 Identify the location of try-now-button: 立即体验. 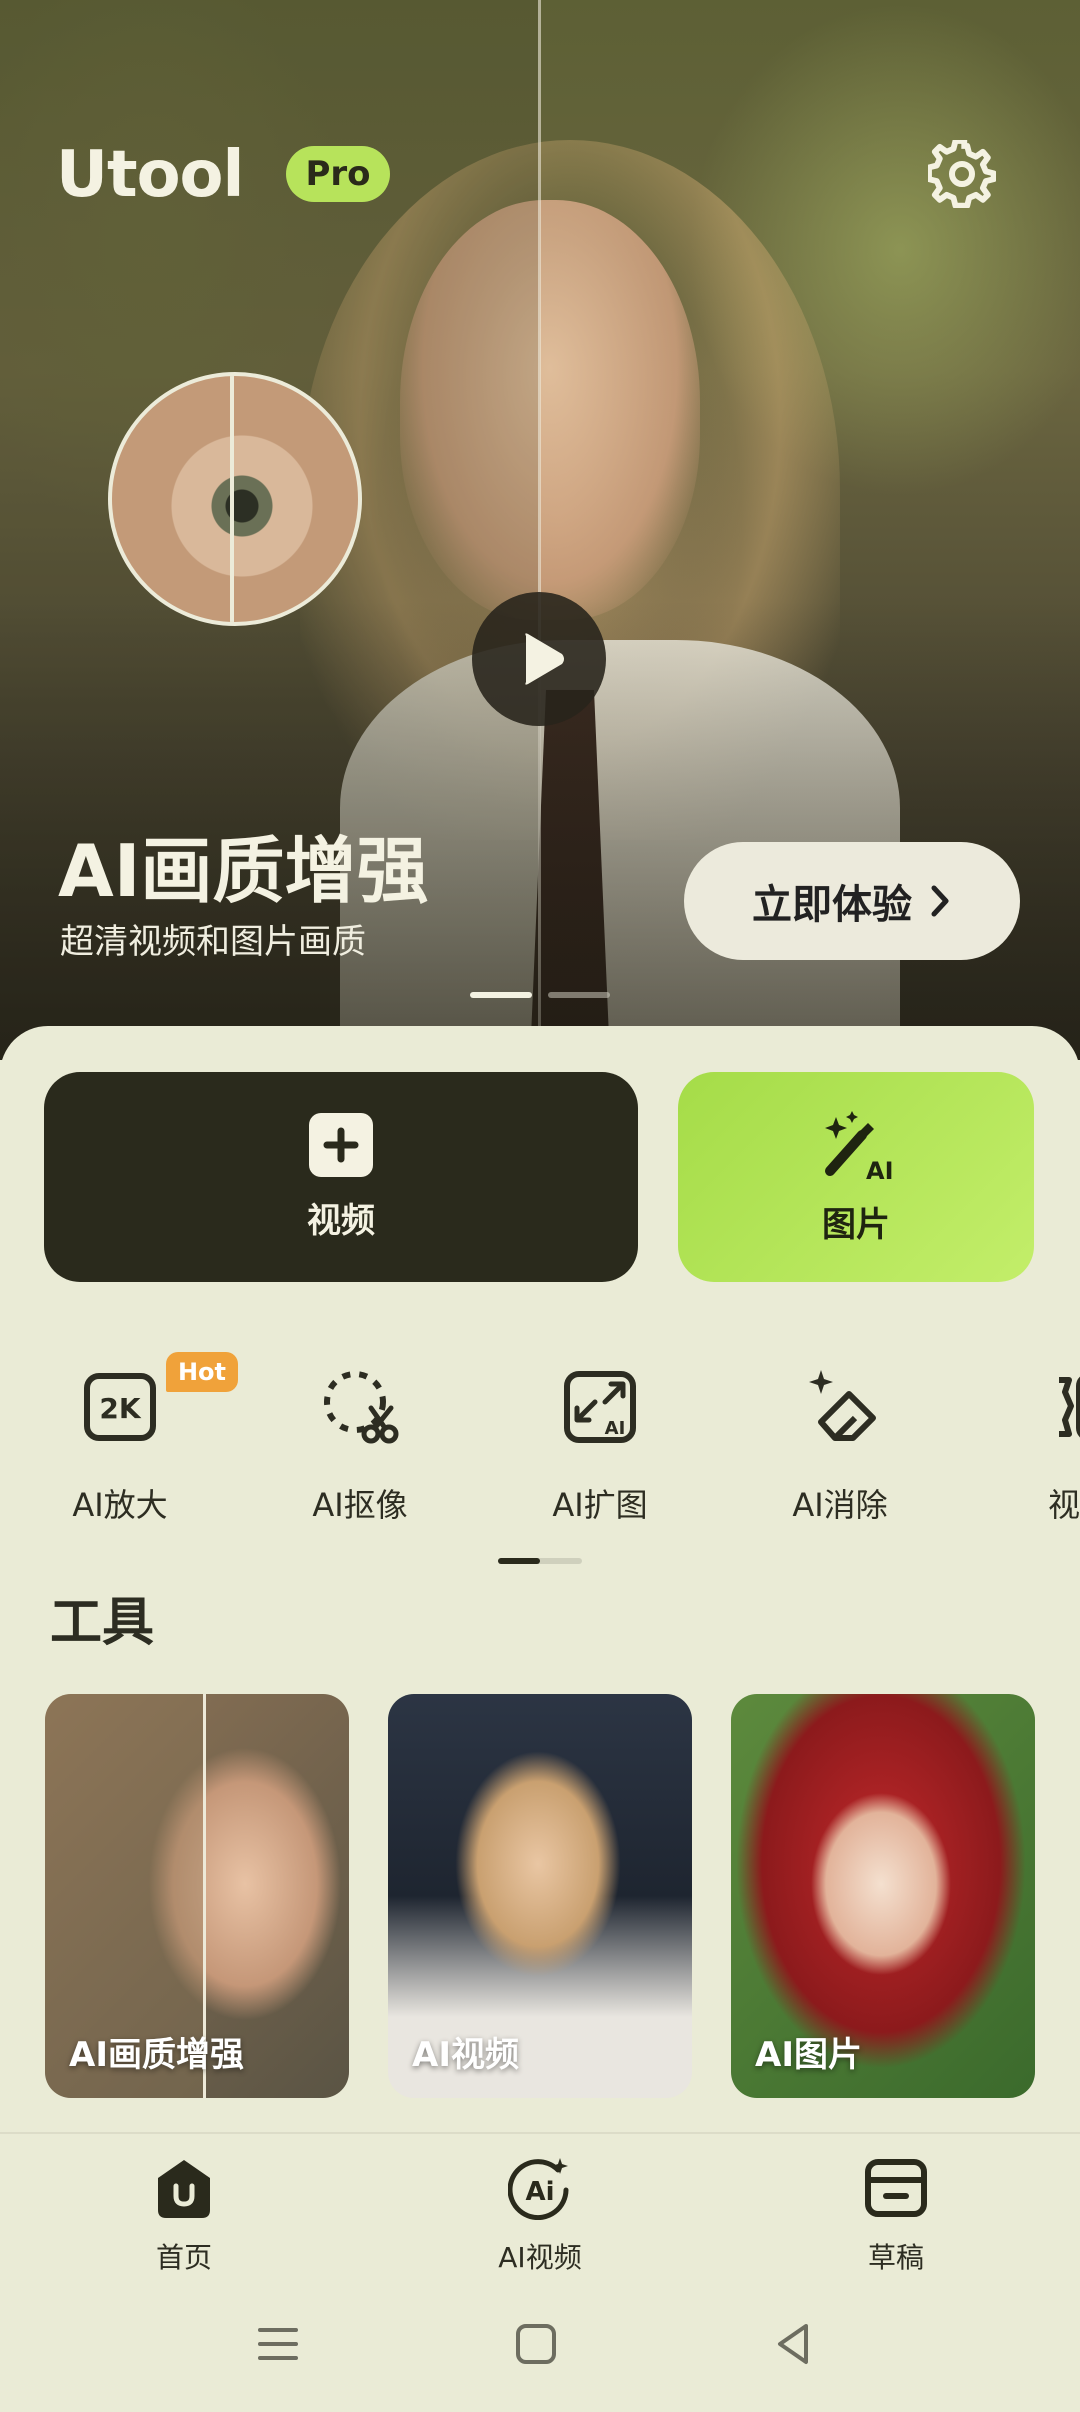
(852, 901).